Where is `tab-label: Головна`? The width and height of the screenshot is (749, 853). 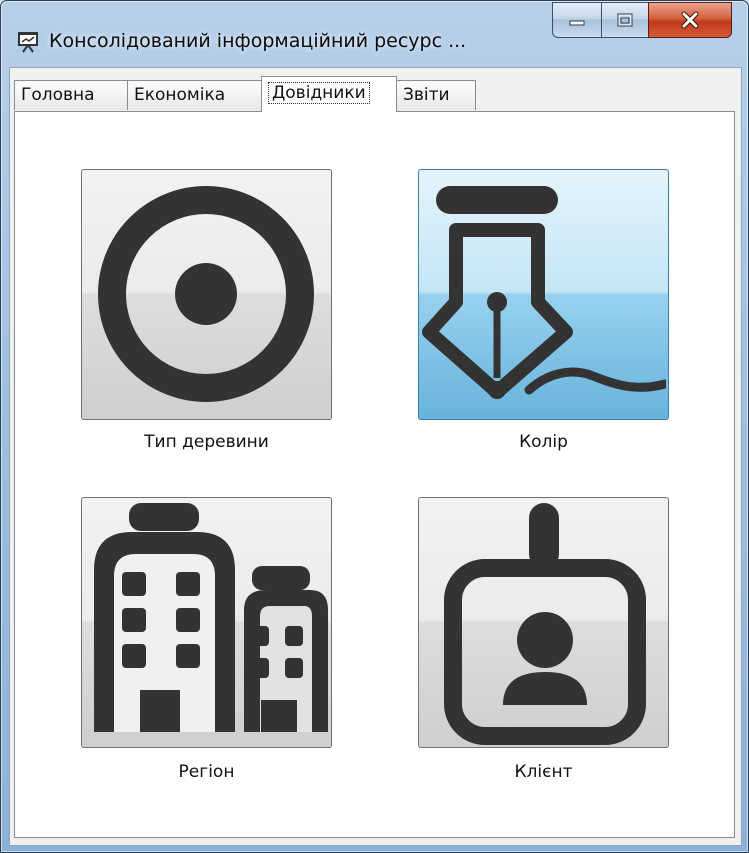
tab-label: Головна is located at coordinates (58, 95).